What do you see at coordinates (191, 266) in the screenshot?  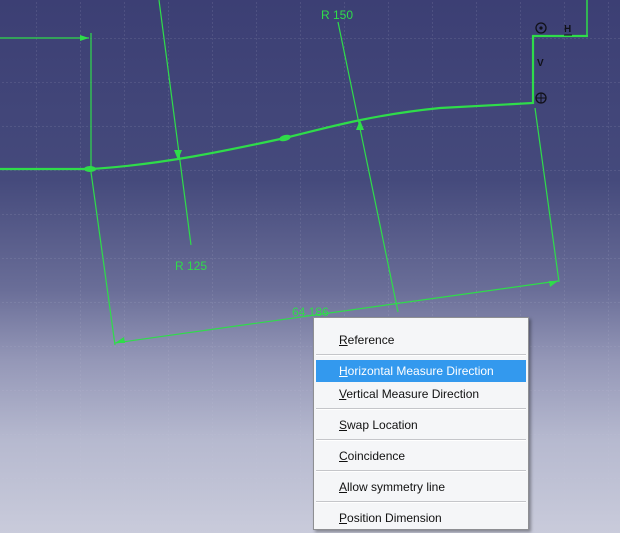 I see `radius-label-bottom: R 125` at bounding box center [191, 266].